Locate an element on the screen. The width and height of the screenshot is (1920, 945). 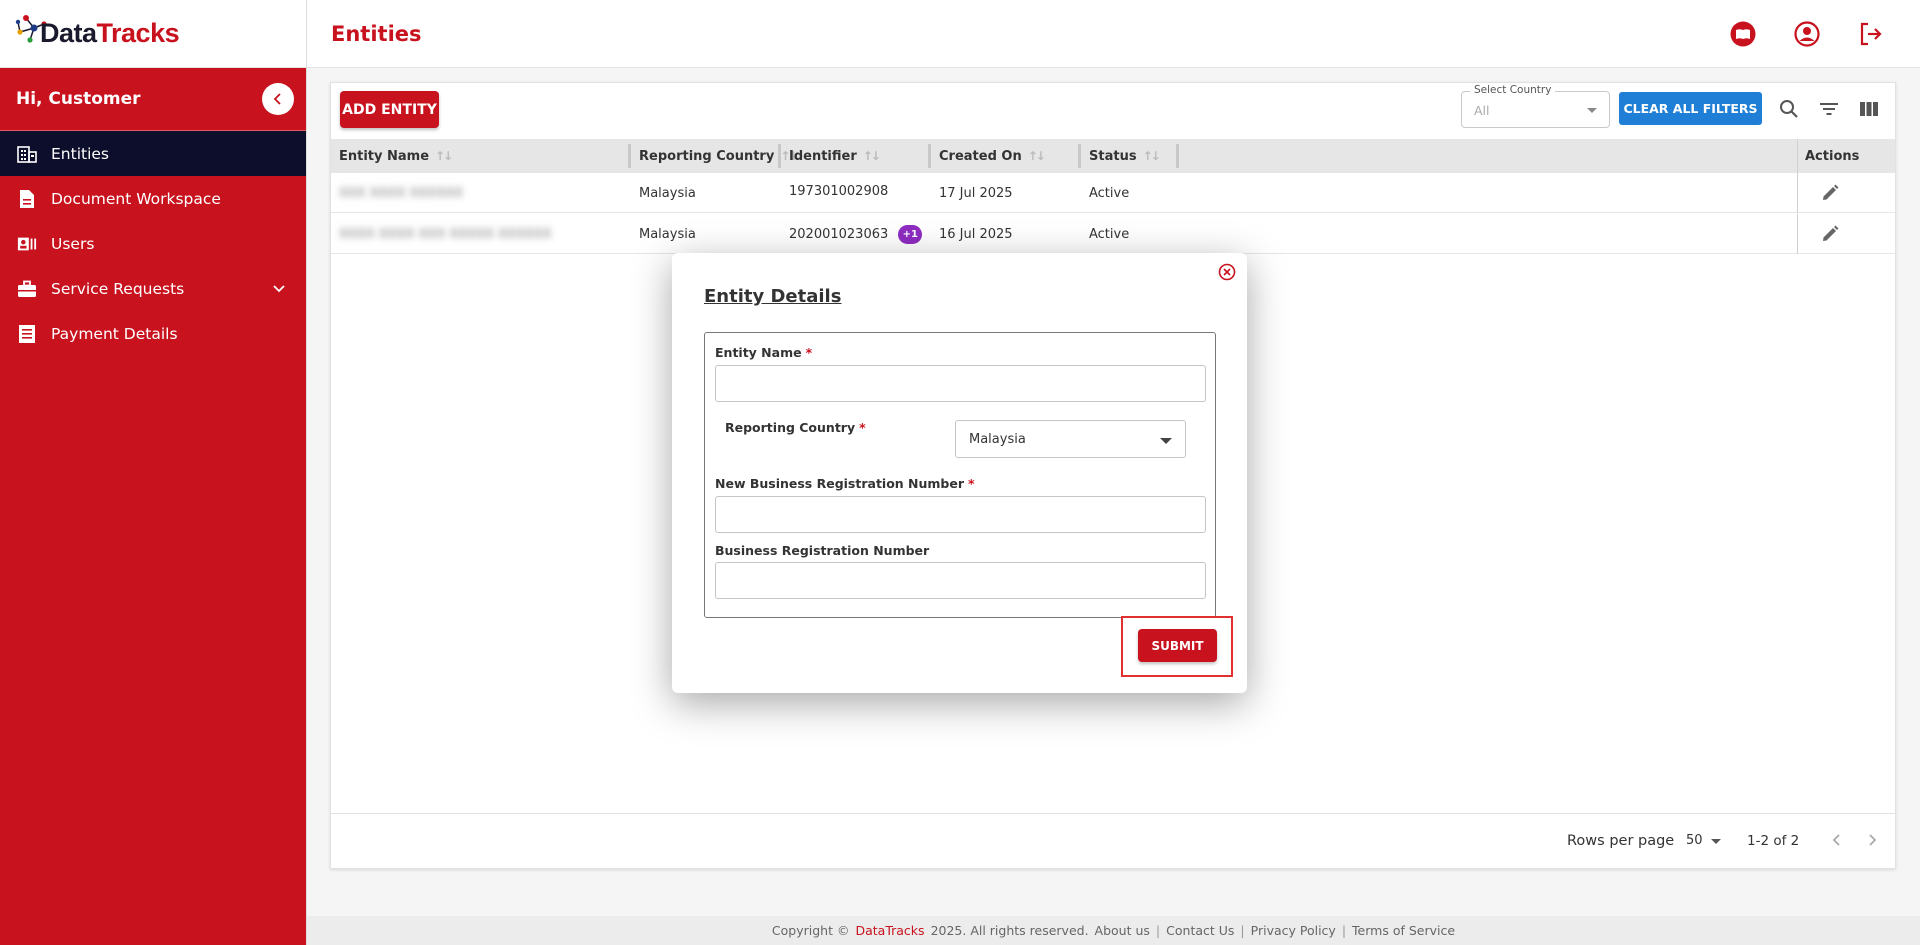
identifier-cell: 197301002908 is located at coordinates (839, 191).